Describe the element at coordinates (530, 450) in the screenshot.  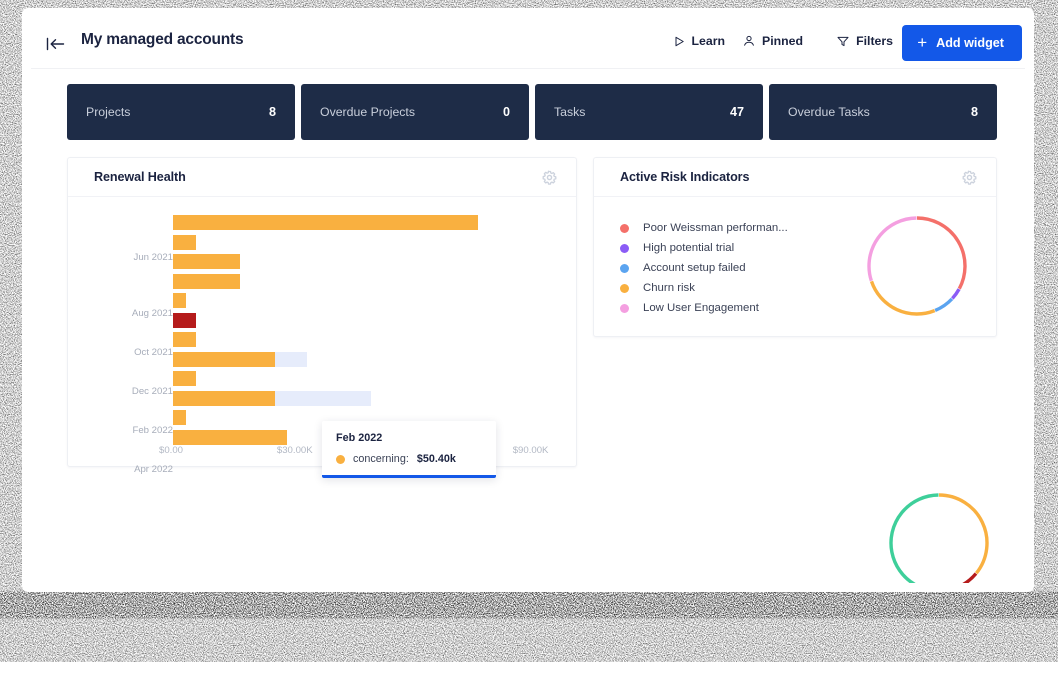
I see `x-tick-label: $90.00K` at that location.